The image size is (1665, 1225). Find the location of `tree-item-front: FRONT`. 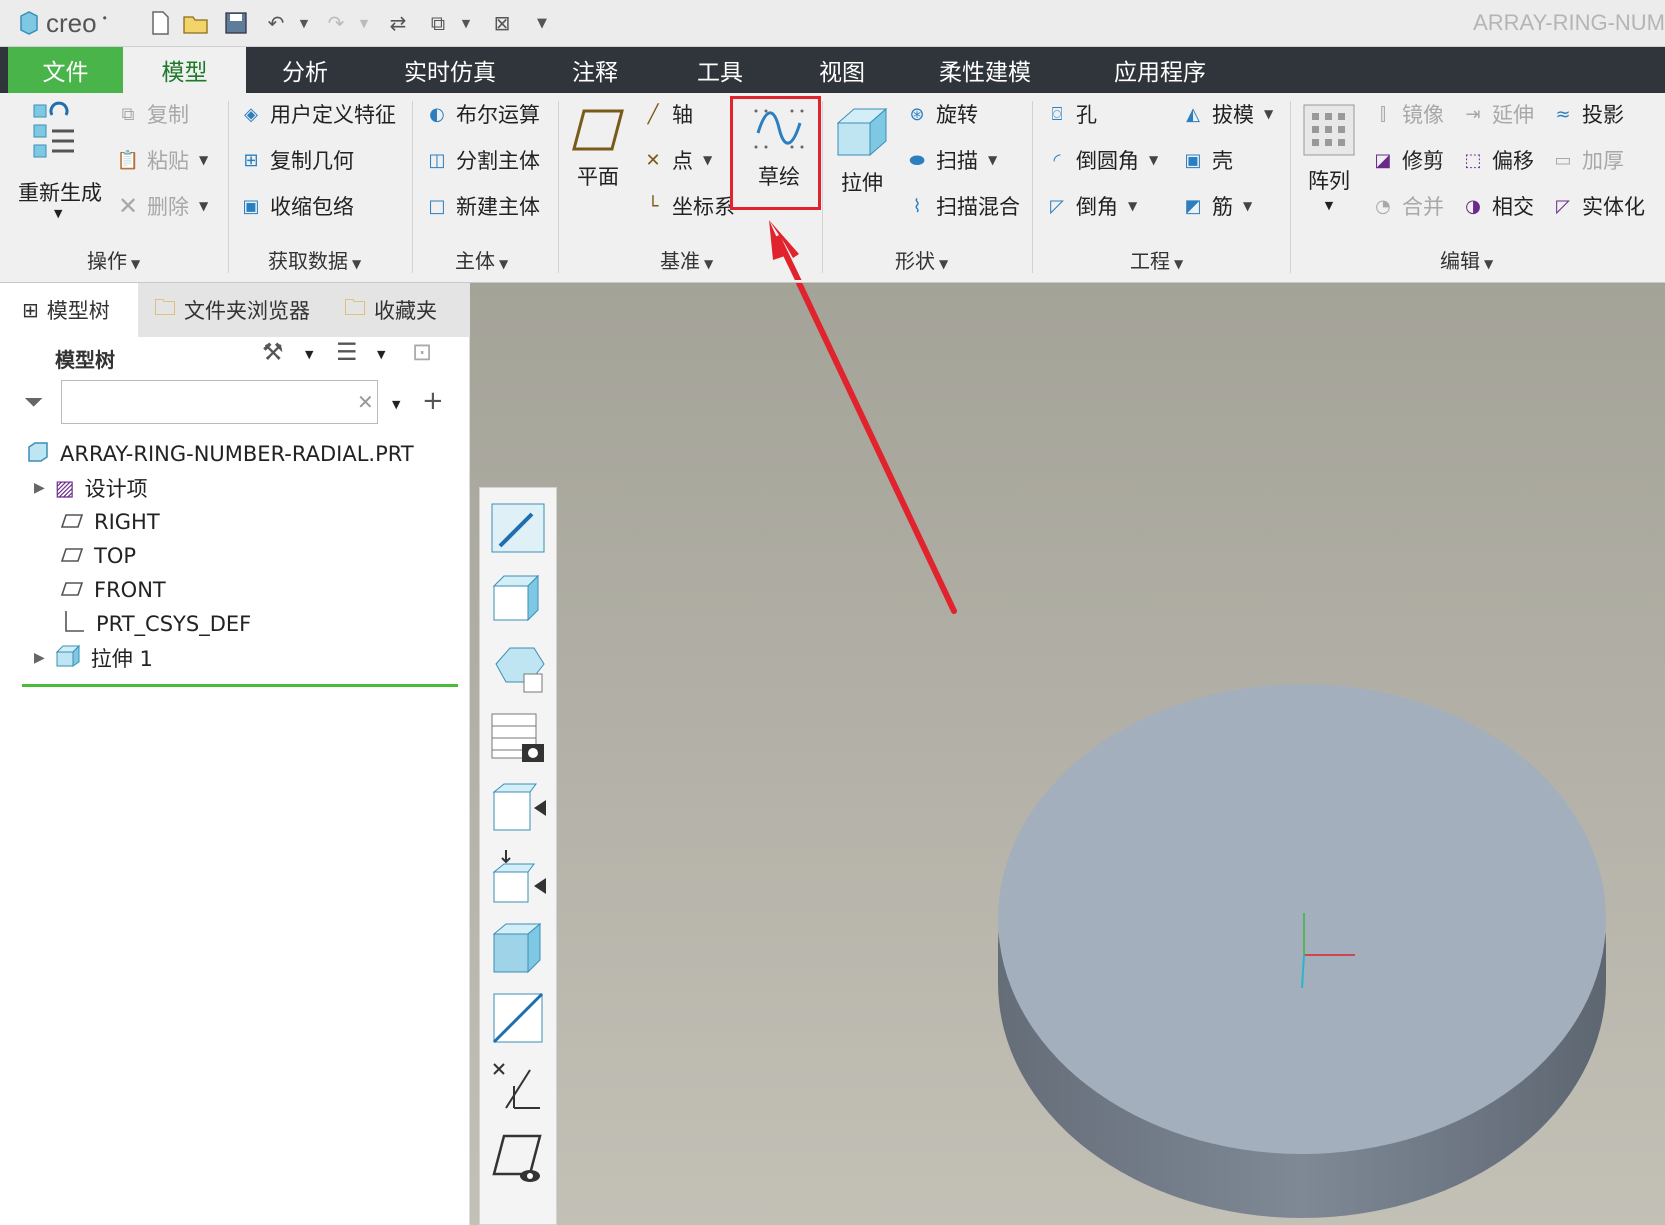

tree-item-front: FRONT is located at coordinates (113, 590).